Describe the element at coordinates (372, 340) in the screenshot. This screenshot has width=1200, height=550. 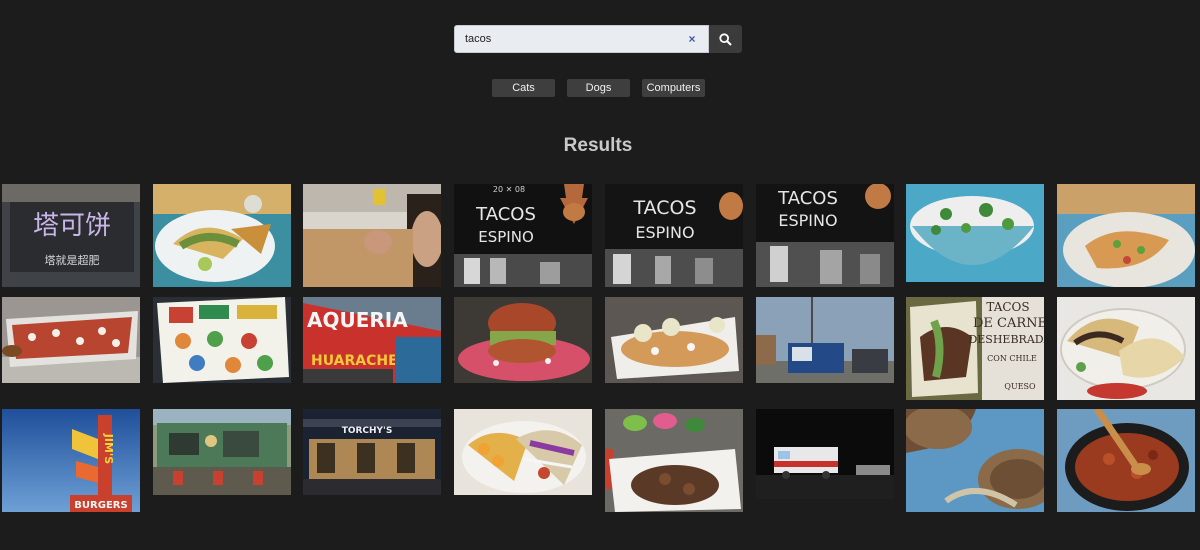
I see `result-image: AQUERIA HUARACHES` at that location.